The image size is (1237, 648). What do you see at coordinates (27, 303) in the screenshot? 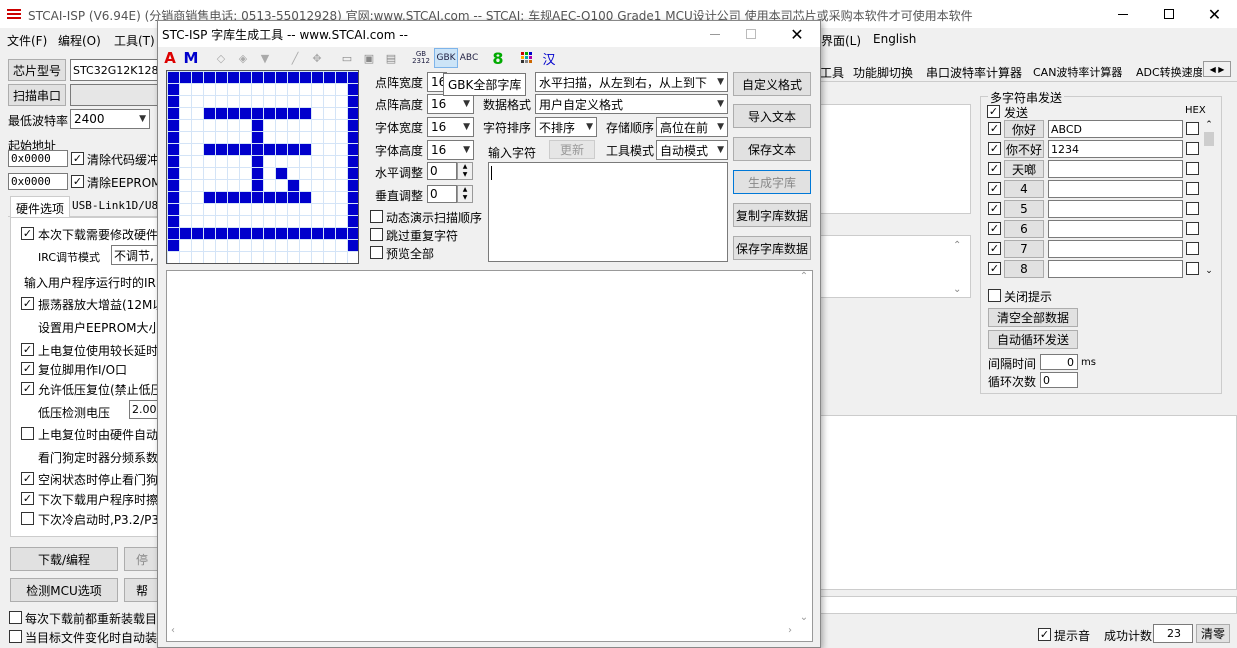
I see `opt2-checkbox: ✓` at bounding box center [27, 303].